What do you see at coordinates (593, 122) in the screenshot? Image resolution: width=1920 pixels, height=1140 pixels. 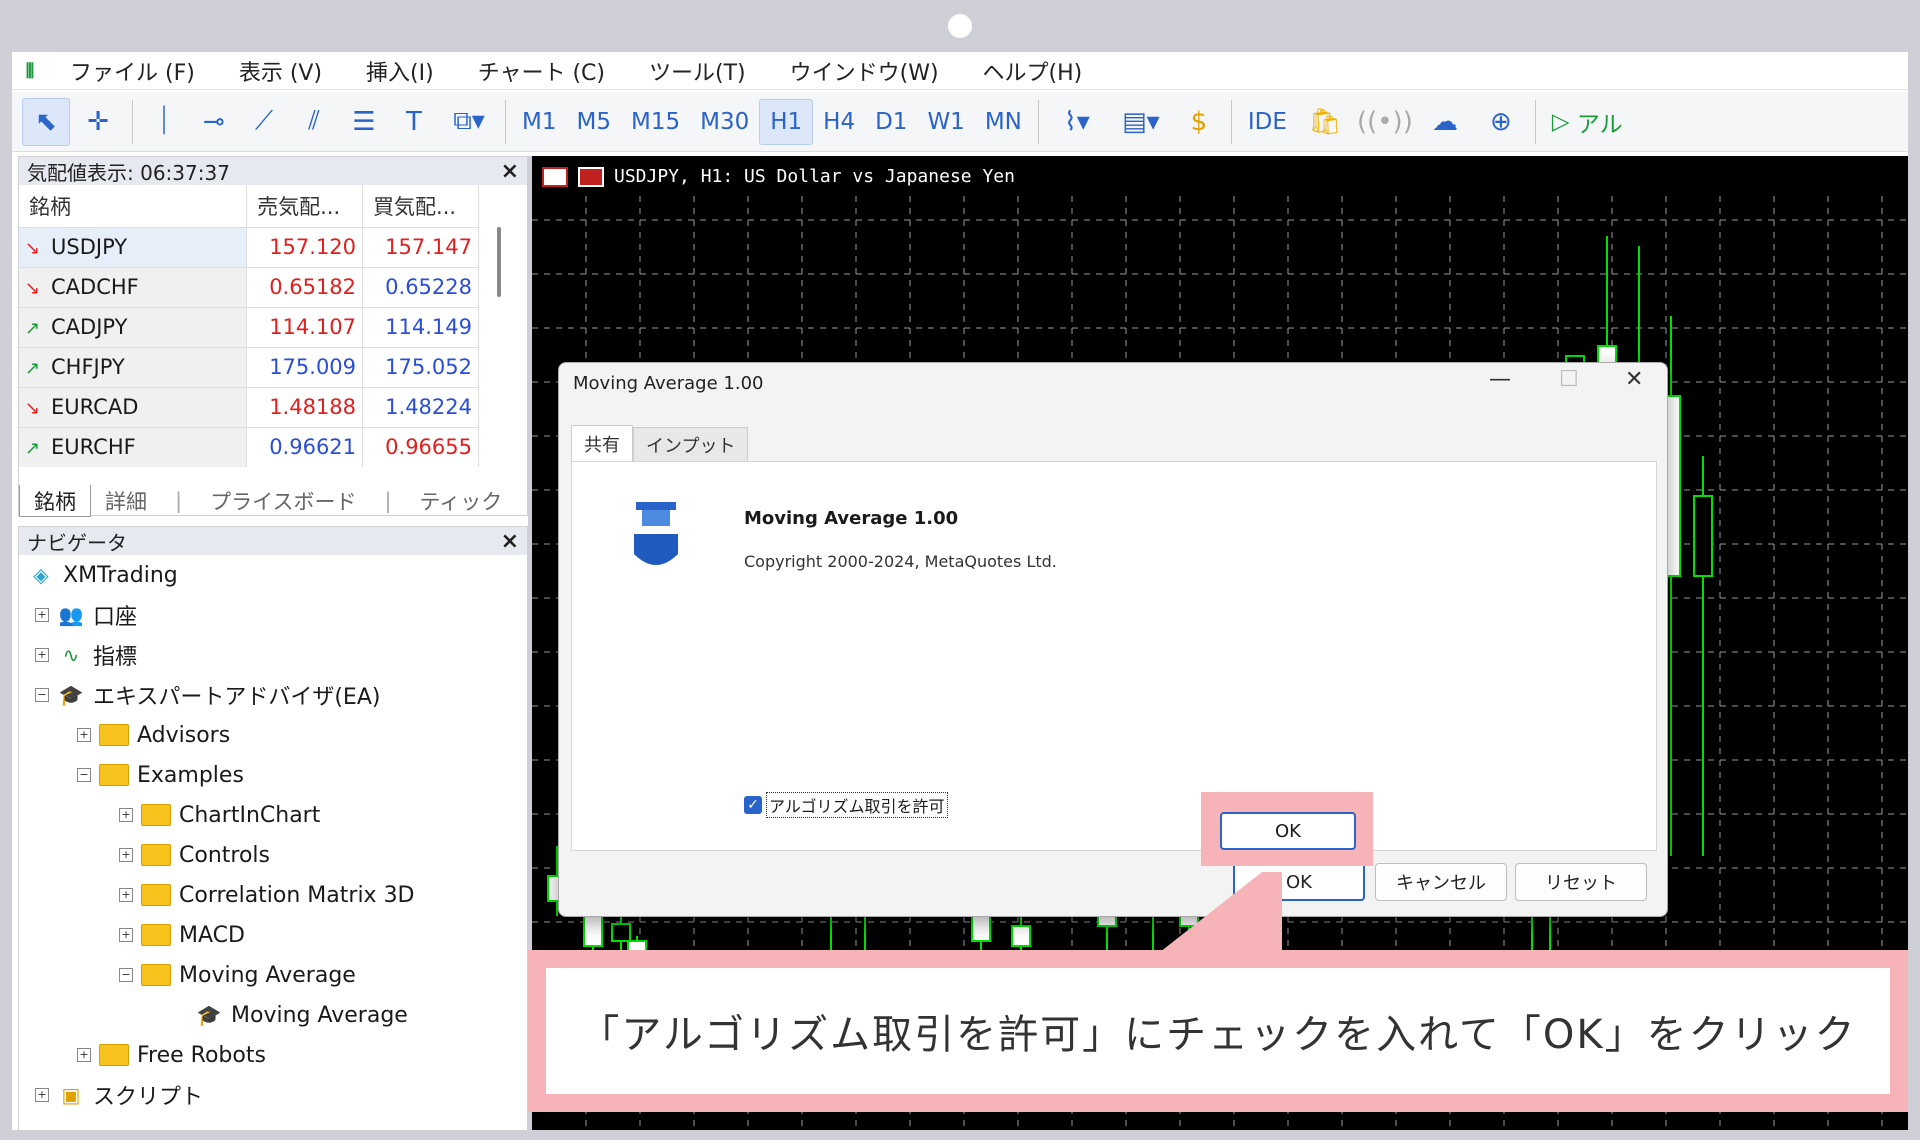 I see `timeframe-m5: M5` at bounding box center [593, 122].